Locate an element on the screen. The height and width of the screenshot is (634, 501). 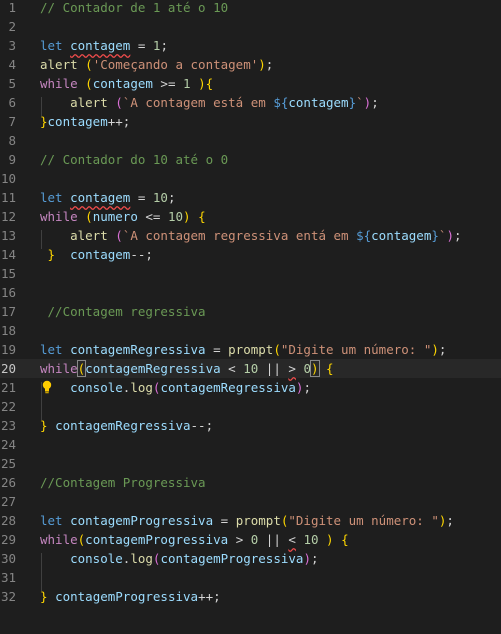
code-text: while (contagem >= 1 ){ is located at coordinates (126, 83).